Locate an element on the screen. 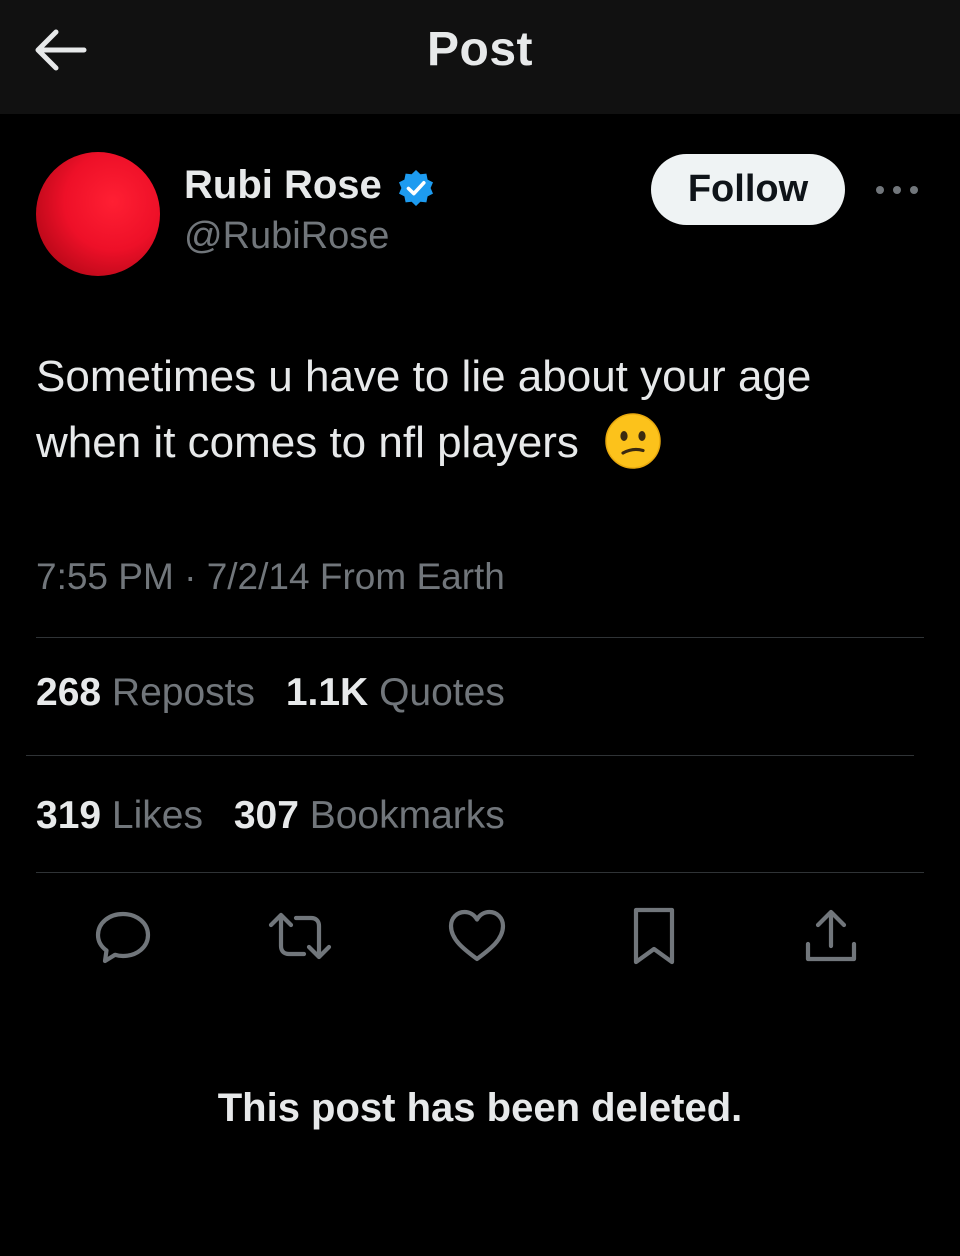  likes-stat: 319 Likes is located at coordinates (119, 816).